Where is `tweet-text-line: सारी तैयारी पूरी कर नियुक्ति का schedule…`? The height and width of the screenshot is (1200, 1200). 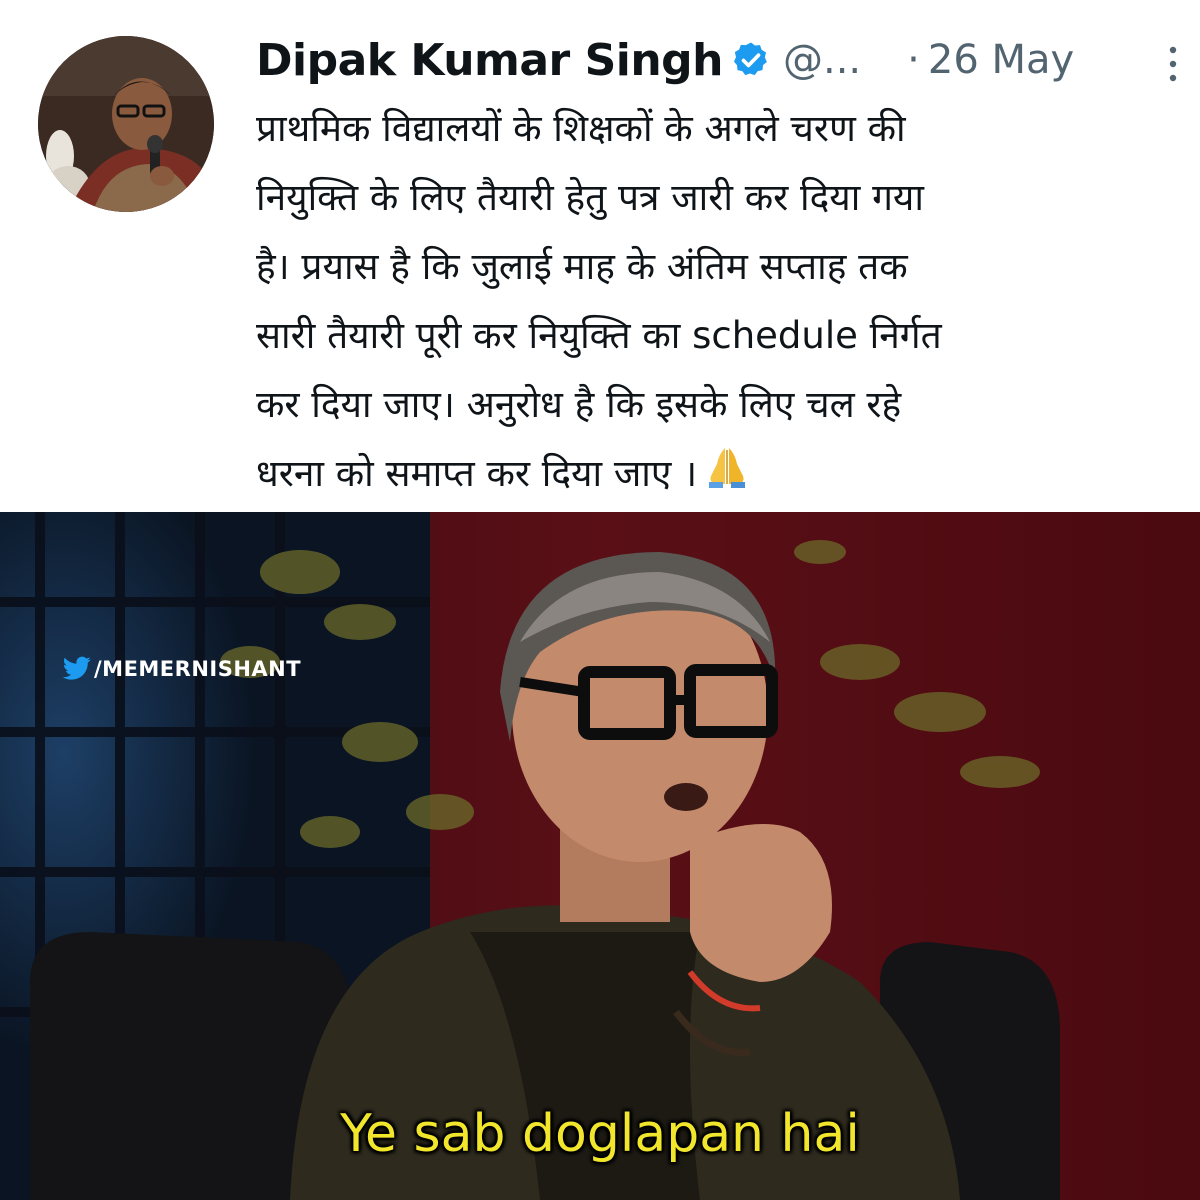
tweet-text-line: सारी तैयारी पूरी कर नियुक्ति का schedule… is located at coordinates (599, 335).